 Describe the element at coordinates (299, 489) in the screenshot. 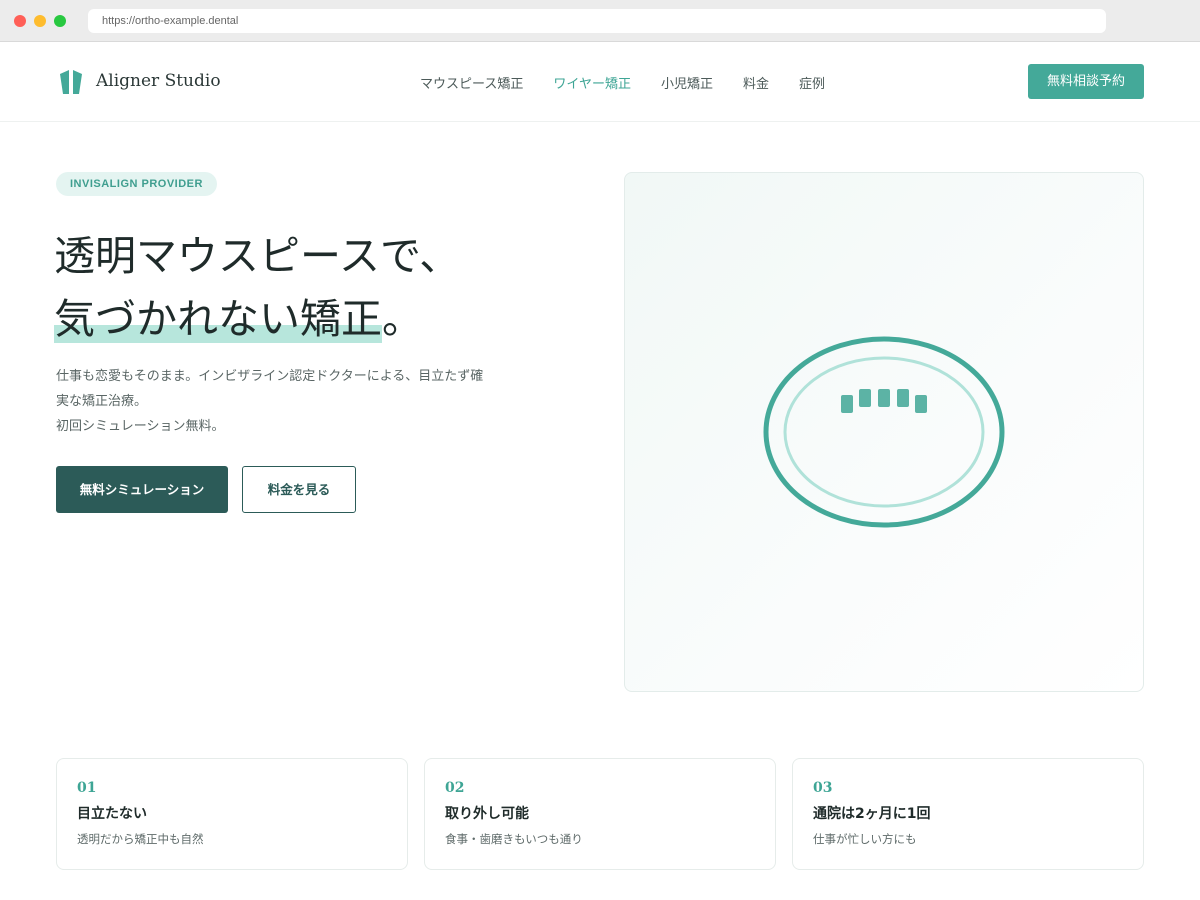

I see `view-pricing-button: 料金を見る` at that location.